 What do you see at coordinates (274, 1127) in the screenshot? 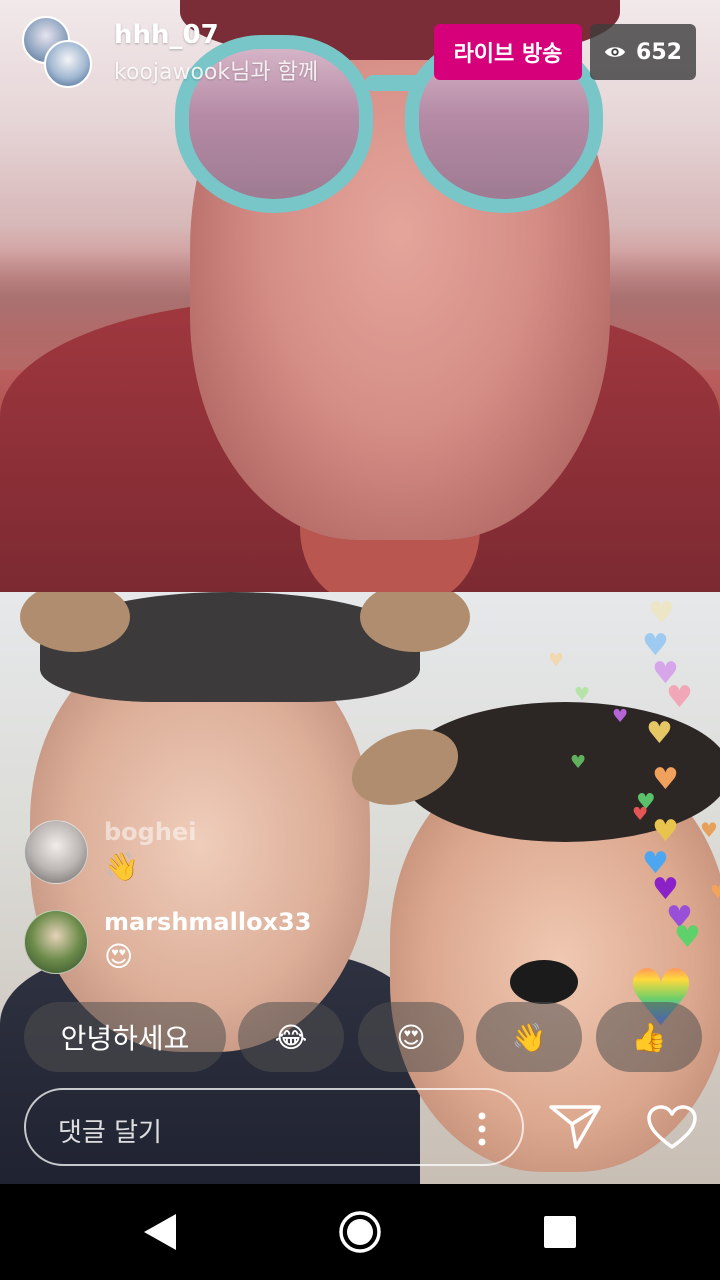
I see `comment-input: 댓글 달기` at bounding box center [274, 1127].